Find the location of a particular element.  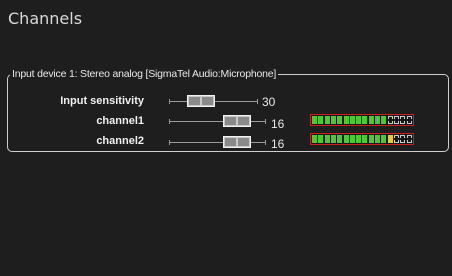

input-sensitivity-label: Input sensitivity is located at coordinates (102, 101).